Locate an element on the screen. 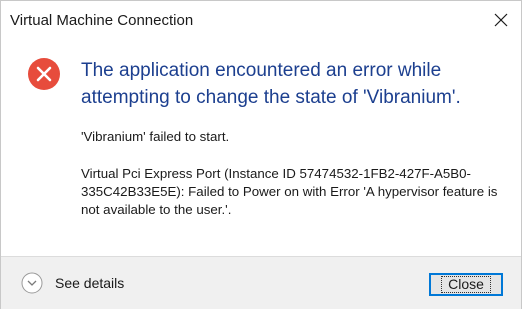 Image resolution: width=522 pixels, height=309 pixels. close-button: Close is located at coordinates (466, 284).